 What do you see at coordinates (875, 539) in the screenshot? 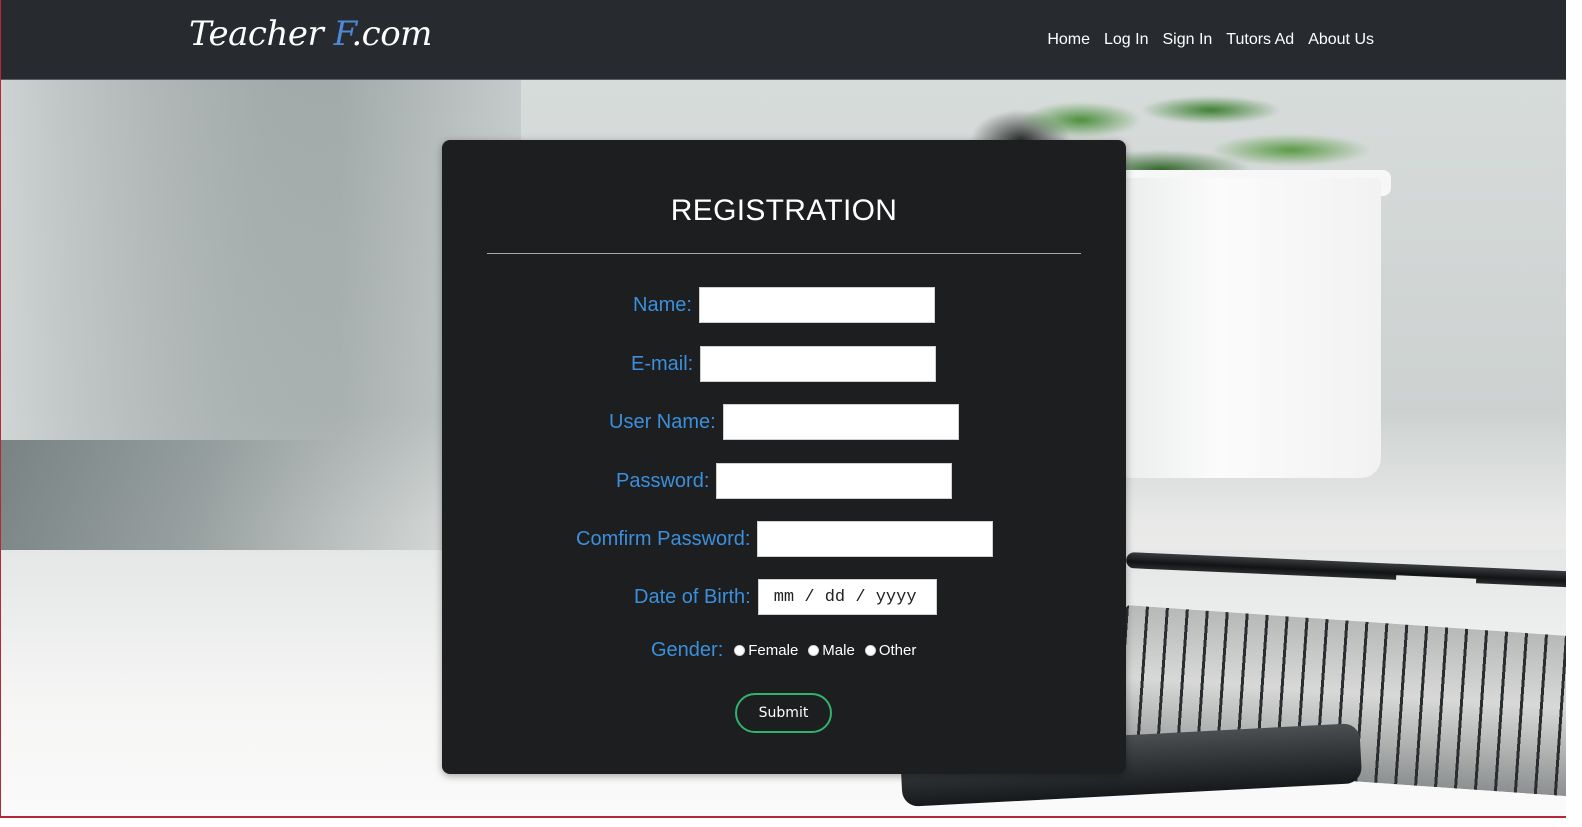
I see `confirm-password-input` at bounding box center [875, 539].